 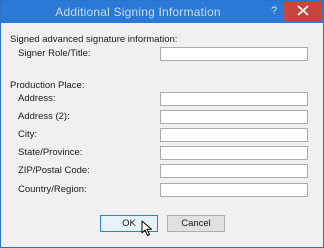 I want to click on address-input, so click(x=234, y=99).